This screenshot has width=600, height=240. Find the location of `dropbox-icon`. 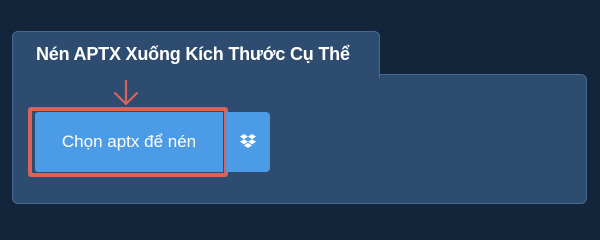

dropbox-icon is located at coordinates (248, 141).